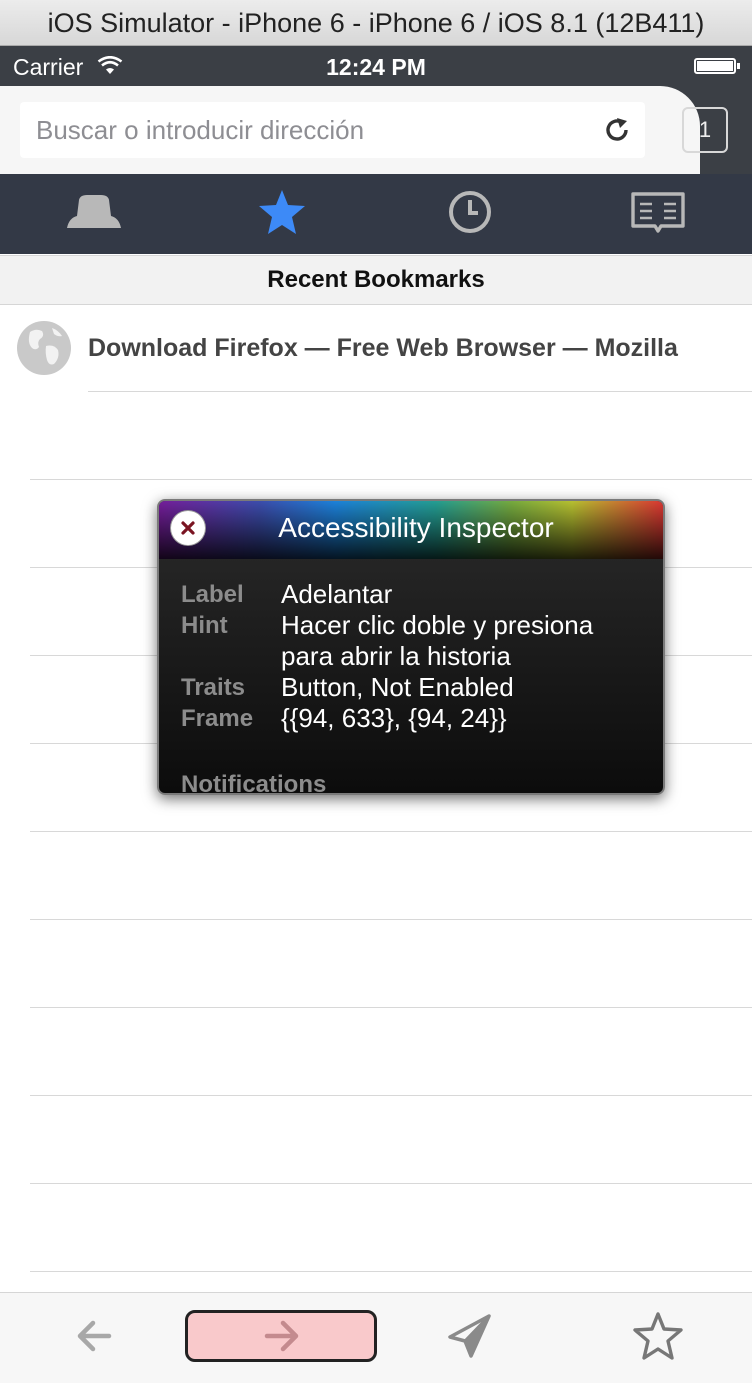  Describe the element at coordinates (217, 718) in the screenshot. I see `inspector-frame-key: Frame` at that location.